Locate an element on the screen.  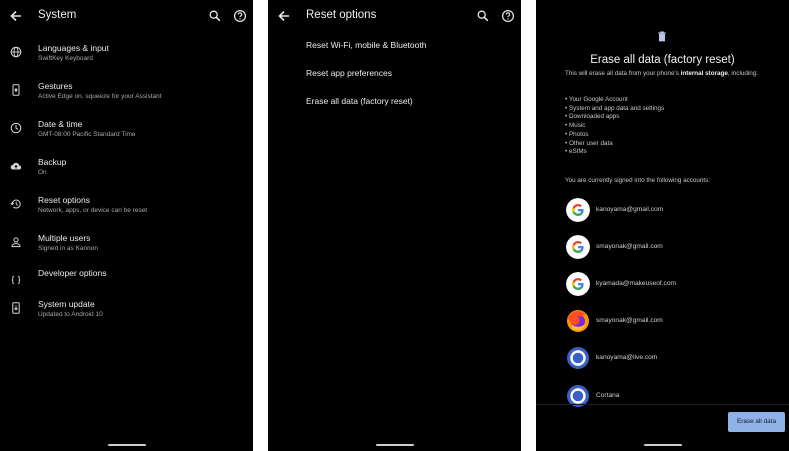
history-icon is located at coordinates (15, 204).